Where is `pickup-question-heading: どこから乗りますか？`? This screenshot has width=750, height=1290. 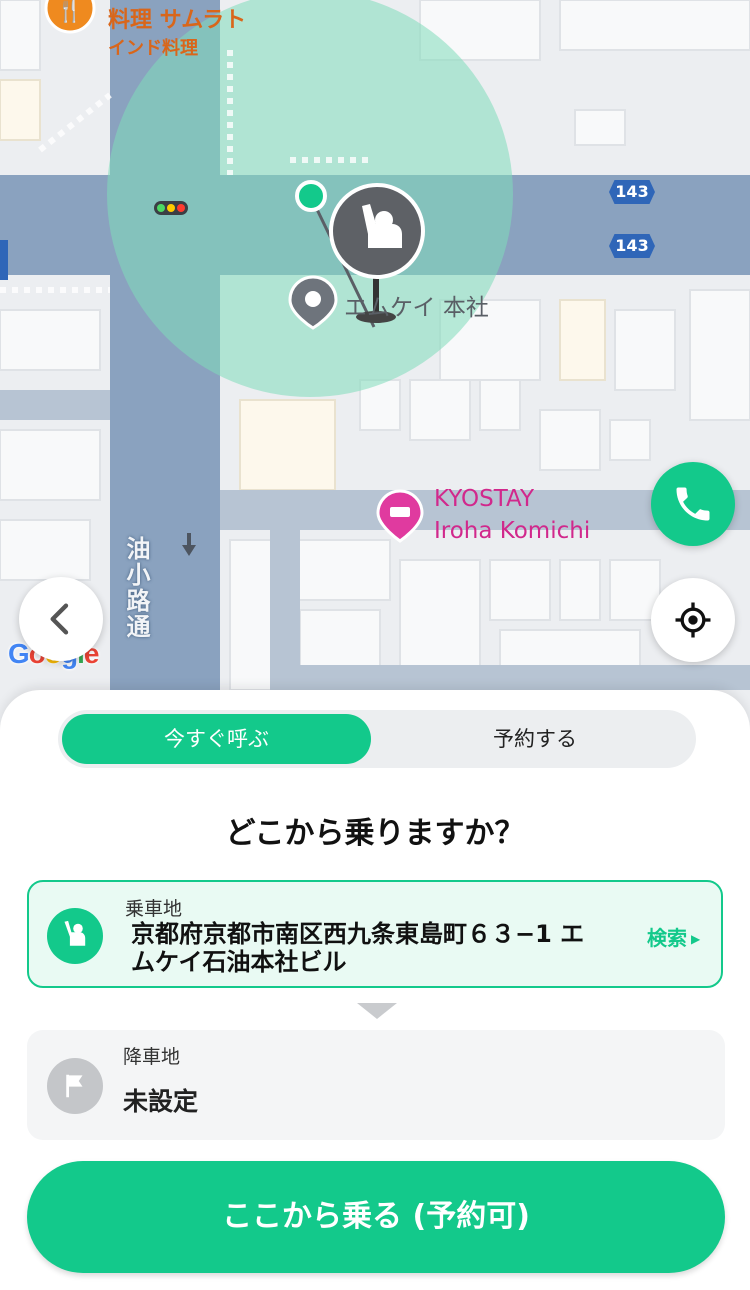
pickup-question-heading: どこから乗りますか？ is located at coordinates (375, 833).